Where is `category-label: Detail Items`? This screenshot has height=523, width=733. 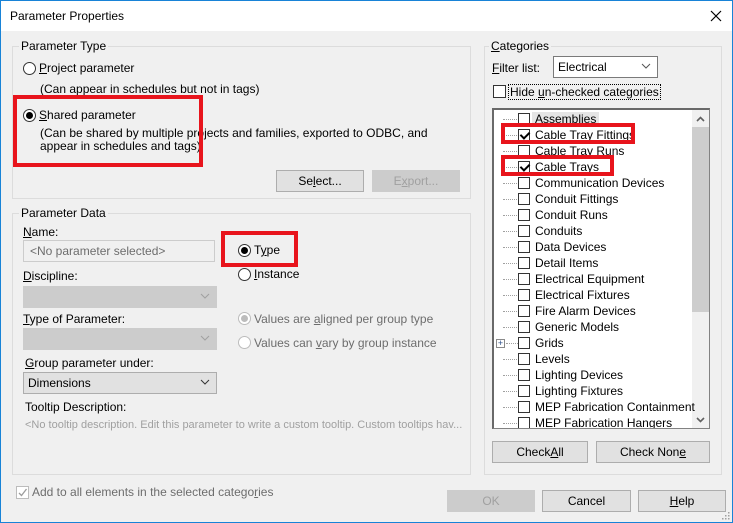
category-label: Detail Items is located at coordinates (566, 263).